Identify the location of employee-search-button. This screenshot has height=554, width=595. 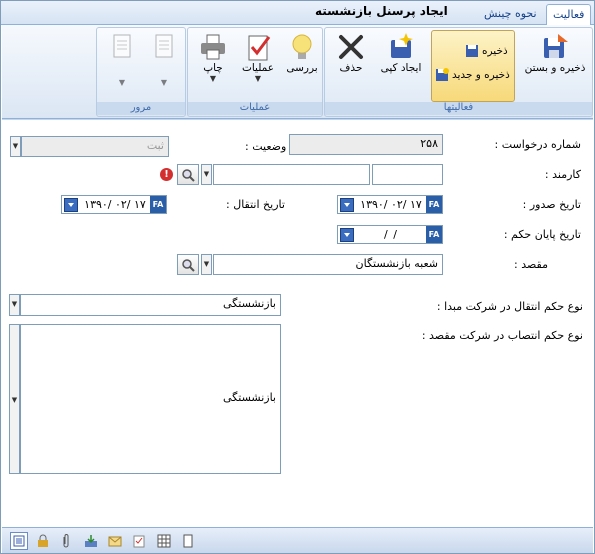
(188, 174).